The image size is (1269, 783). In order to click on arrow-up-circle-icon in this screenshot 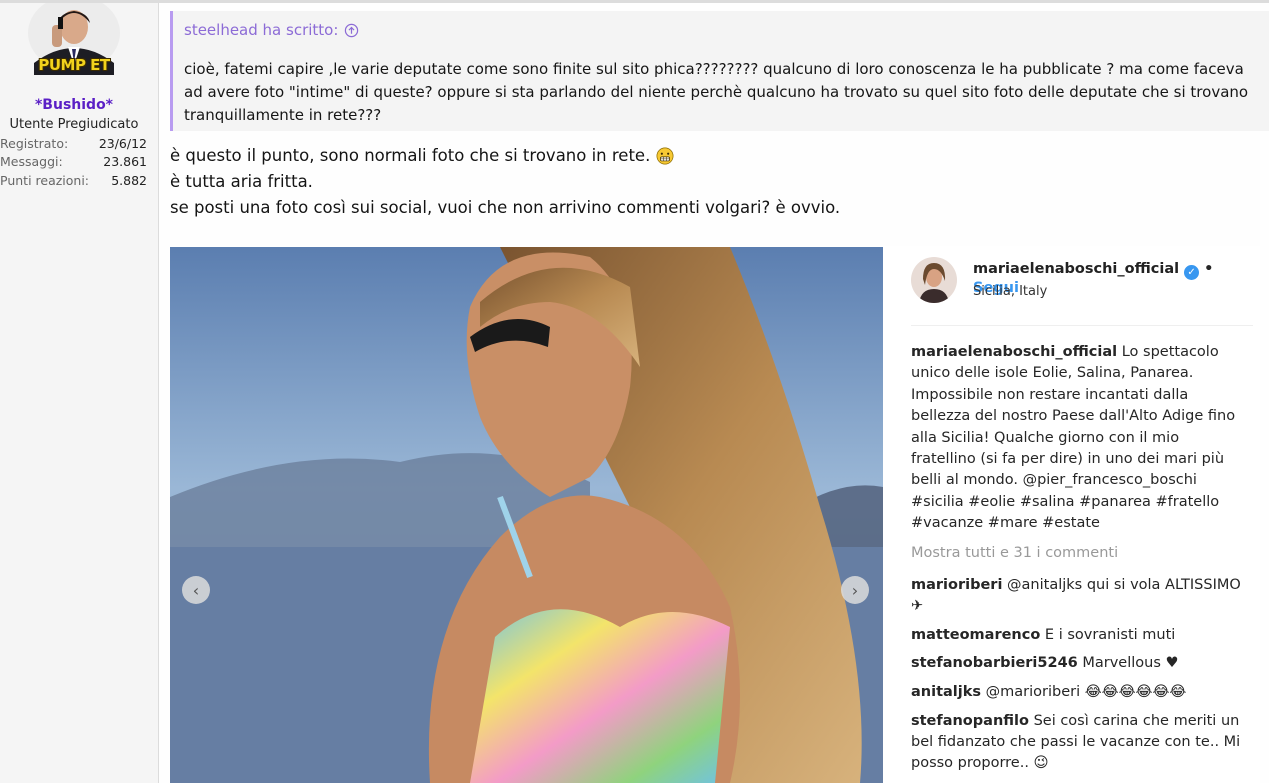, I will do `click(351, 30)`.